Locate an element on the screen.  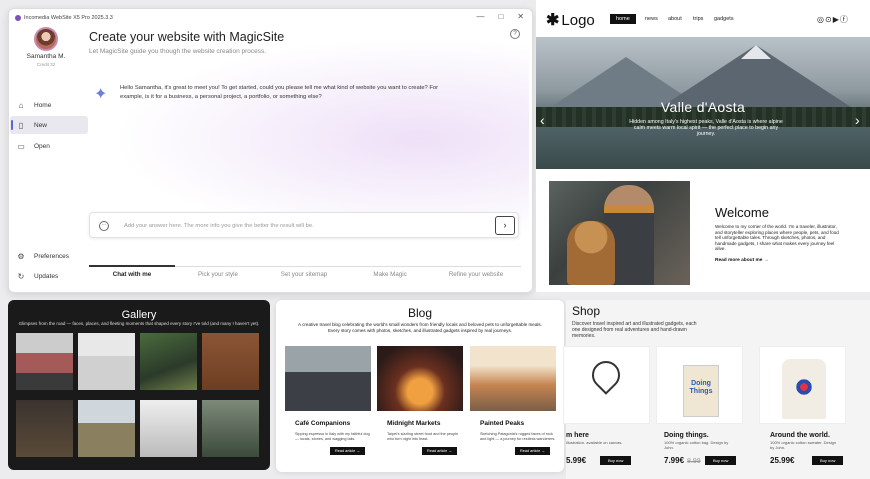
product-image: Doing Things is located at coordinates (699, 385).